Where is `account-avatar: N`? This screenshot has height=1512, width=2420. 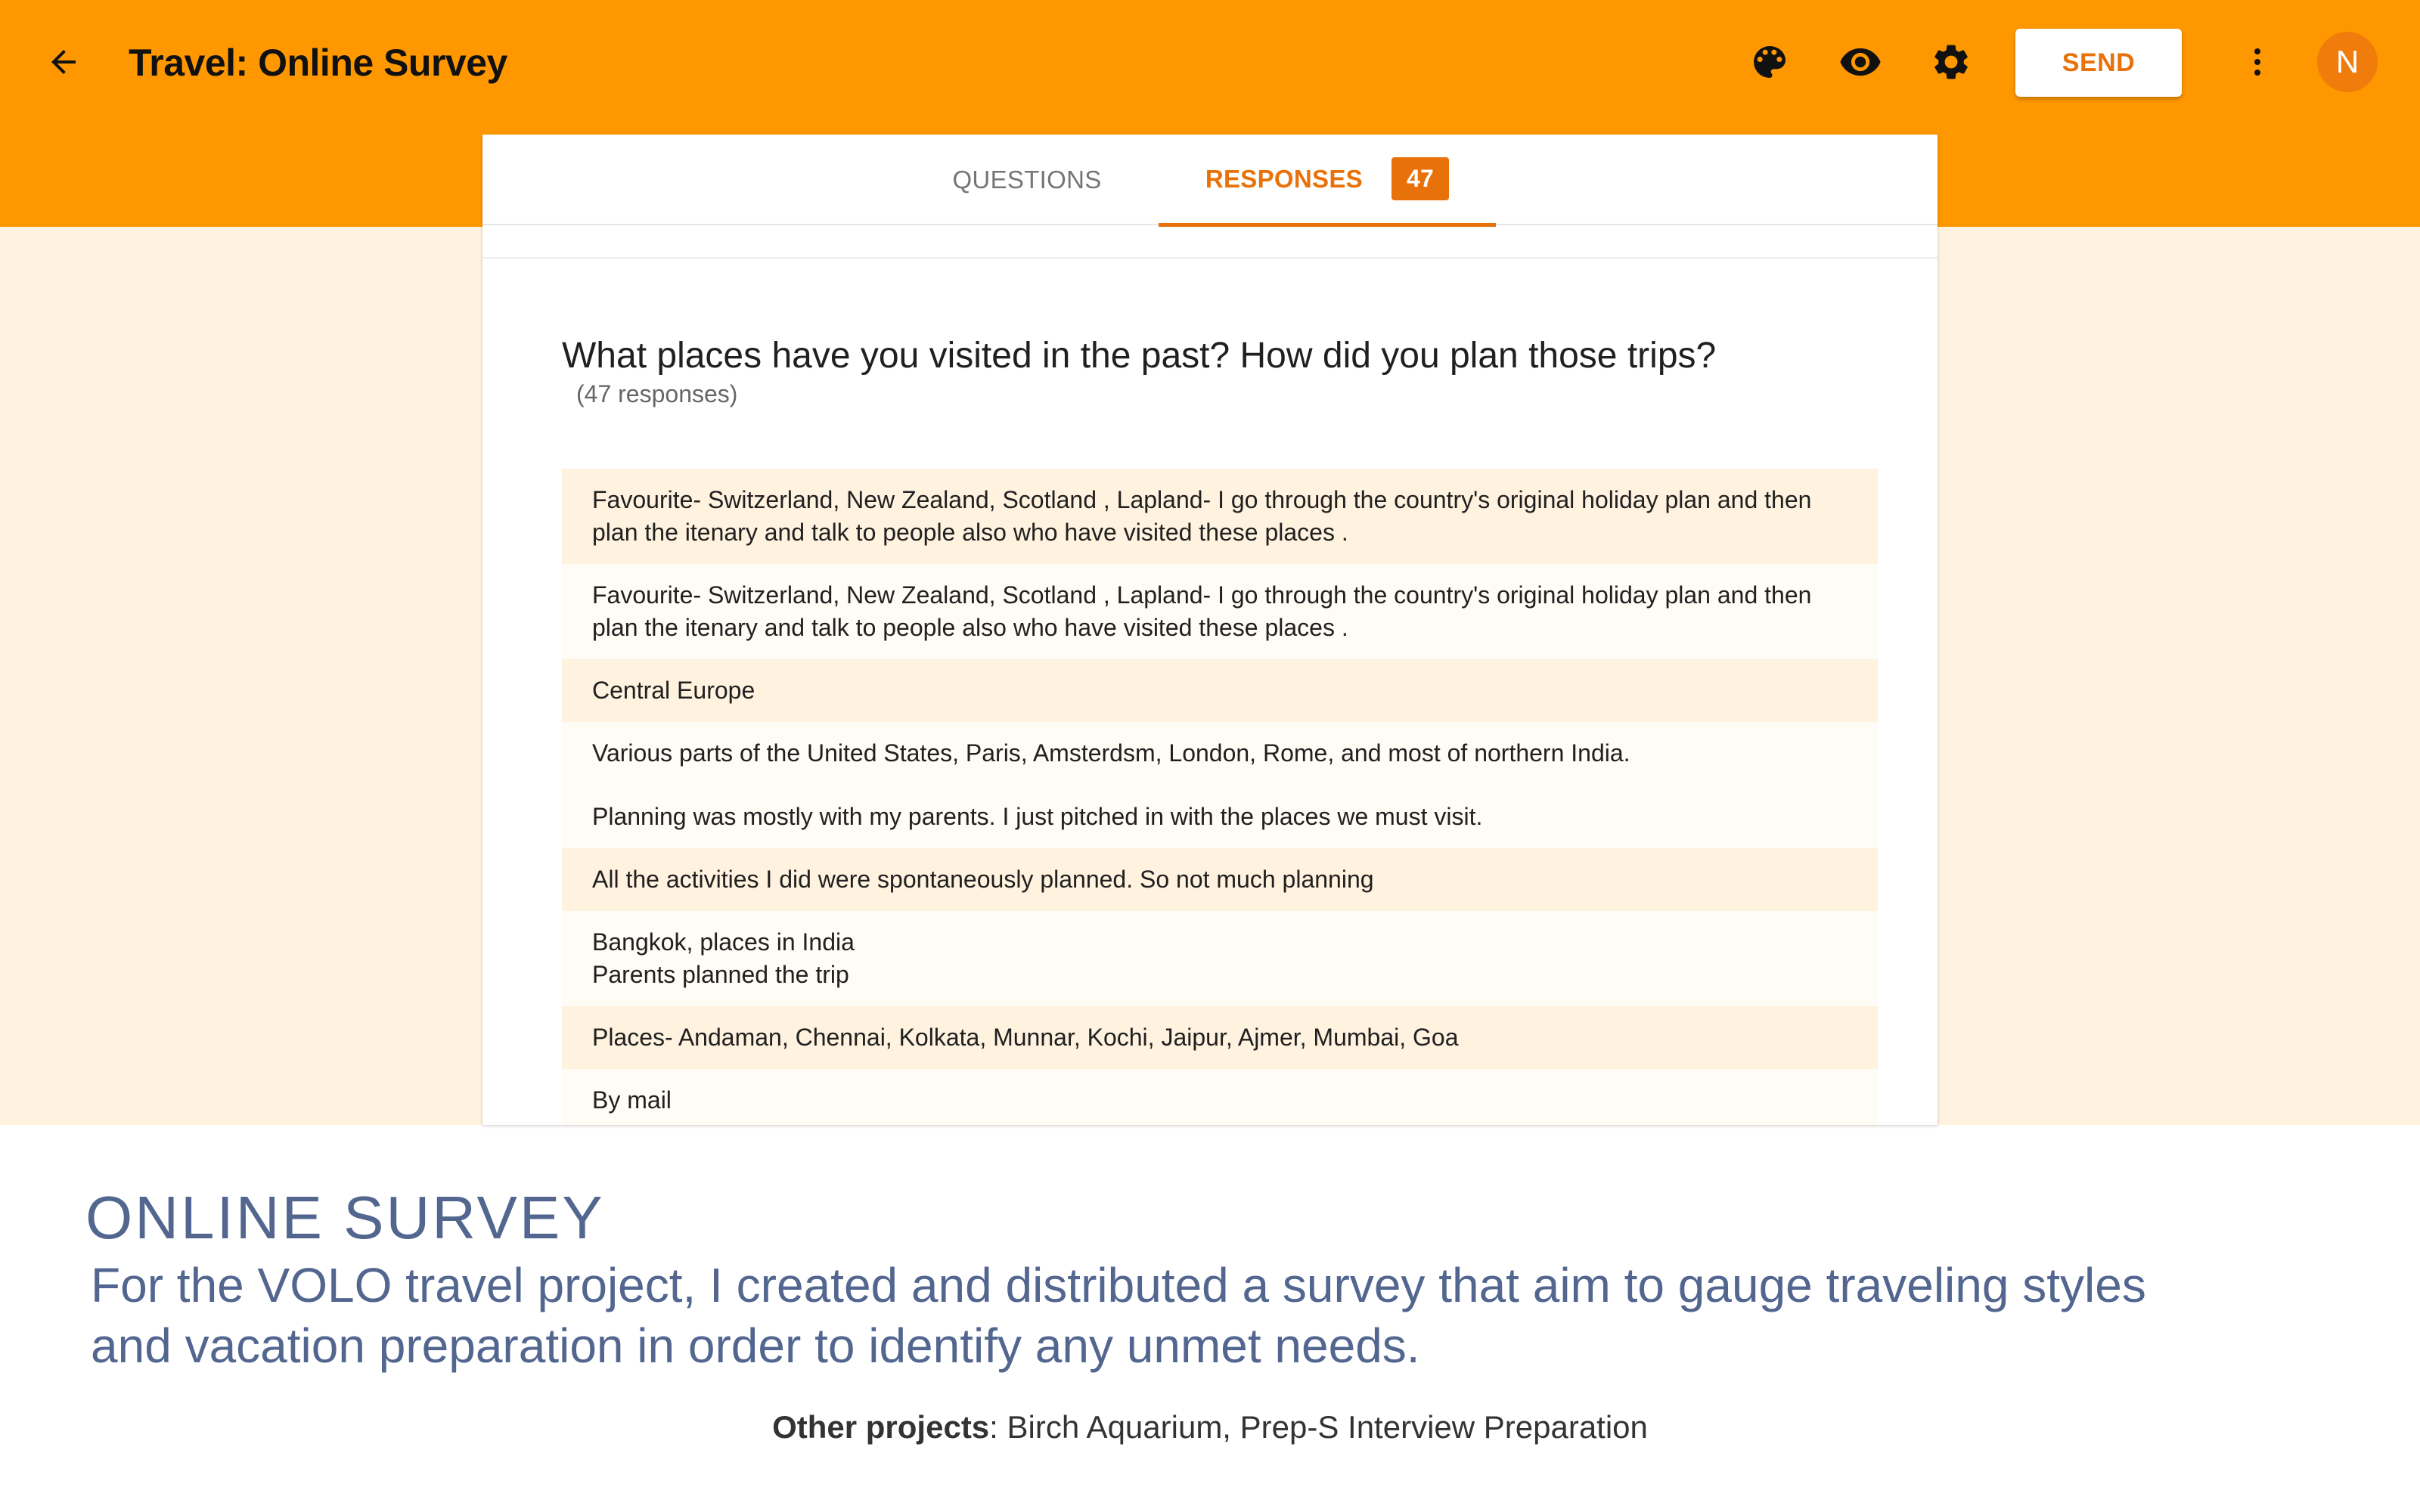
account-avatar: N is located at coordinates (2347, 62).